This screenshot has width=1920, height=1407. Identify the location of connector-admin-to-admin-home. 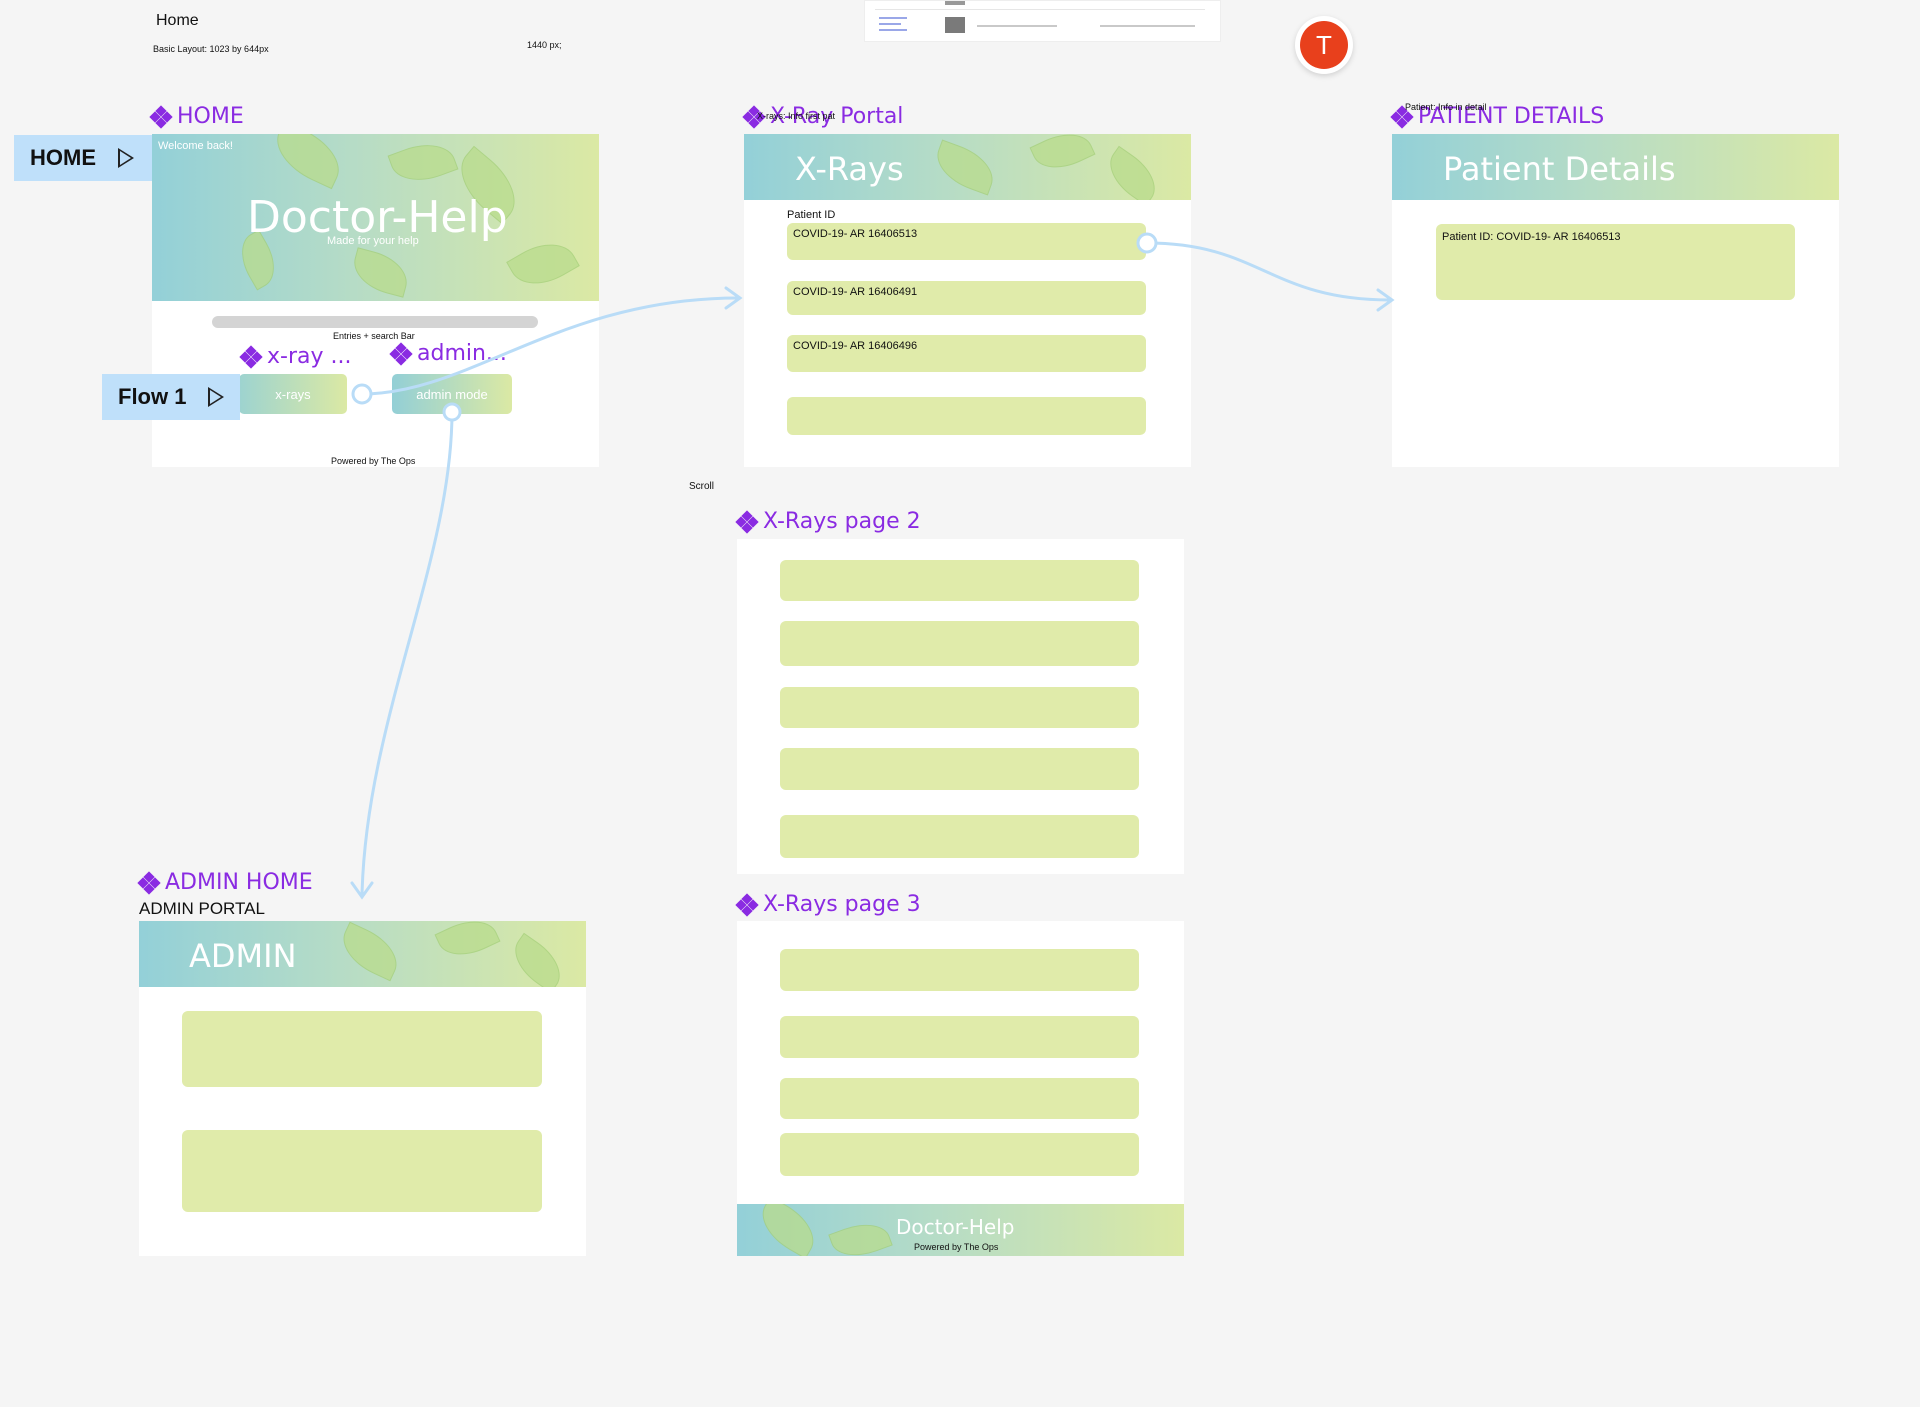
(407, 653).